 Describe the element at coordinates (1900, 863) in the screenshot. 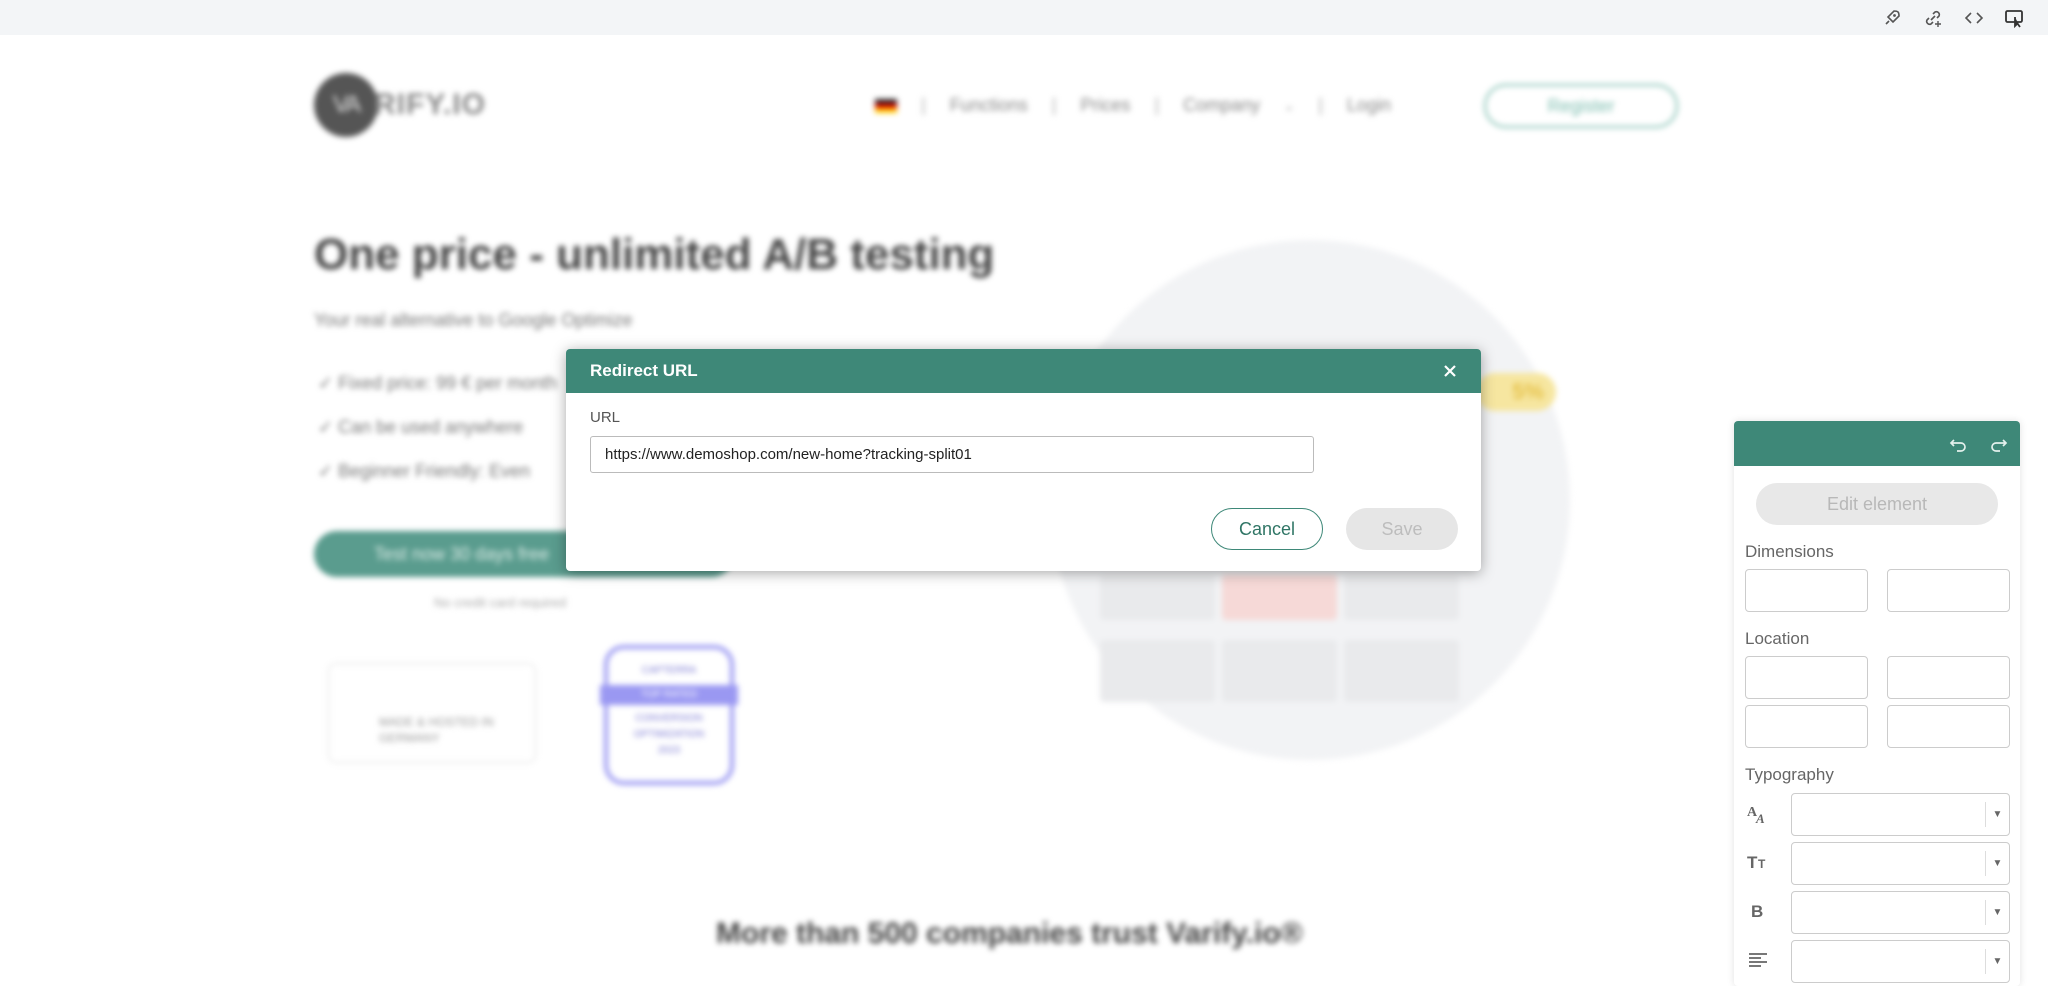

I see `font-size-select: ▼` at that location.